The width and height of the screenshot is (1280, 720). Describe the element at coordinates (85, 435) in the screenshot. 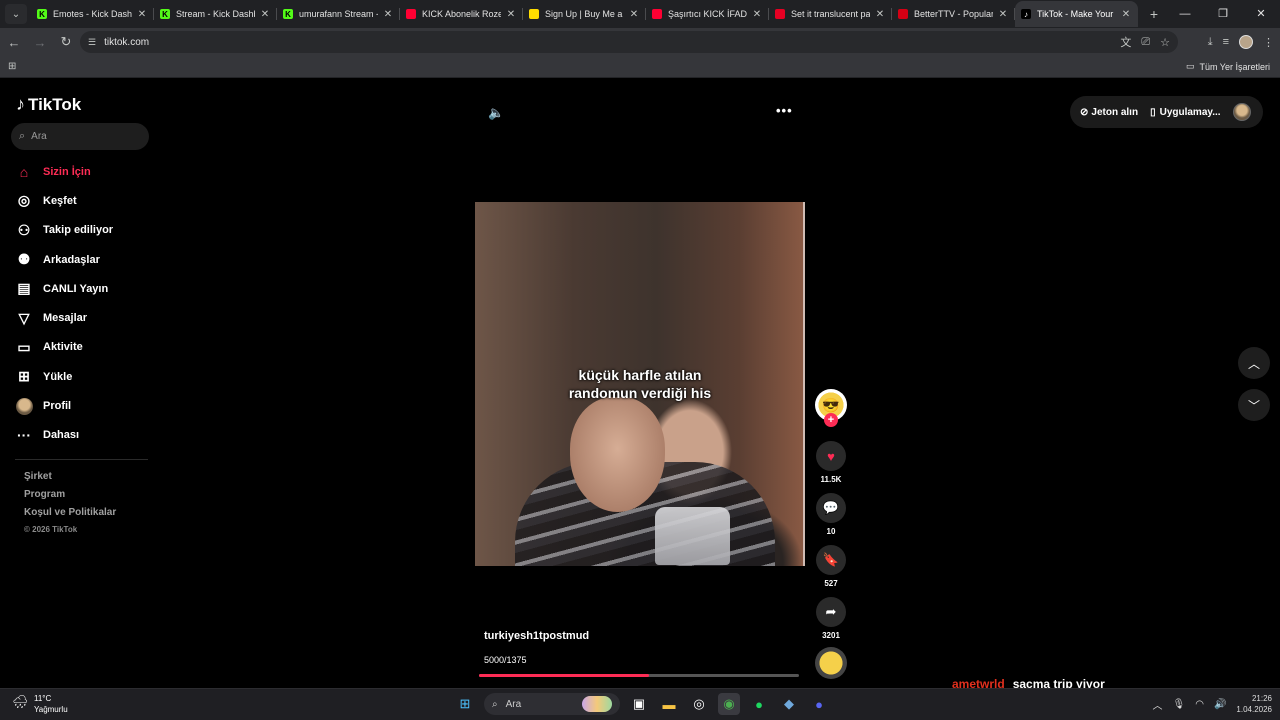

I see `sidebar-item: ··· Dahası` at that location.